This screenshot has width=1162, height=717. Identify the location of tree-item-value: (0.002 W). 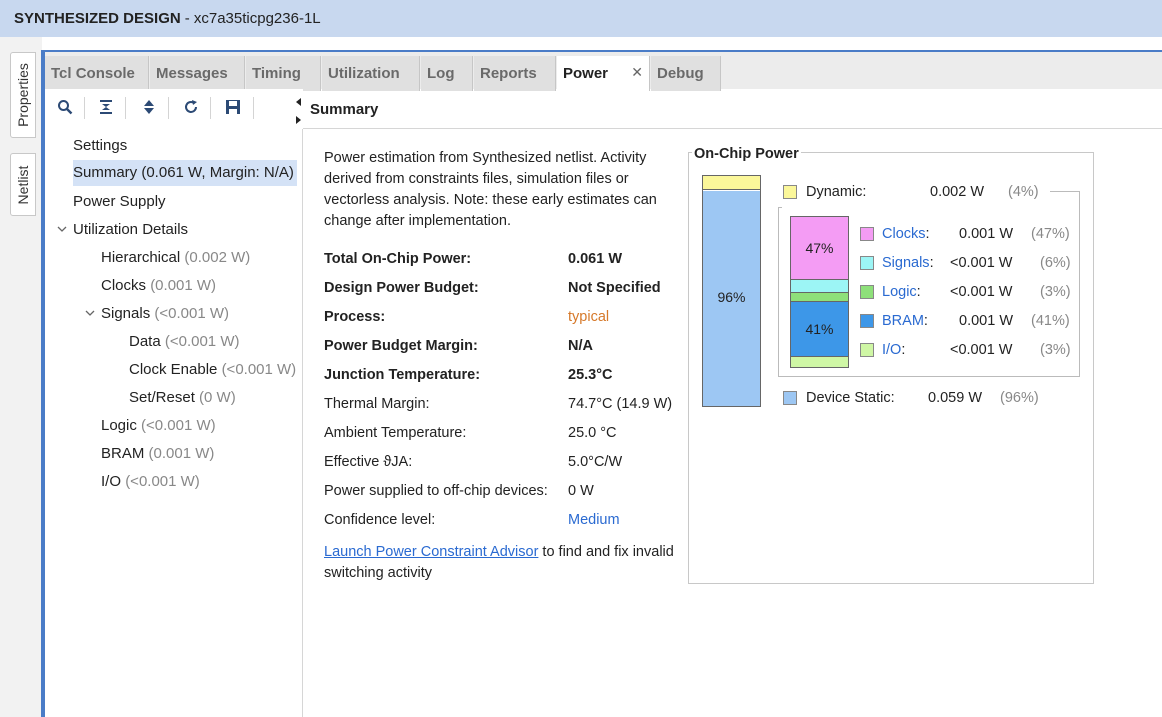
(217, 257).